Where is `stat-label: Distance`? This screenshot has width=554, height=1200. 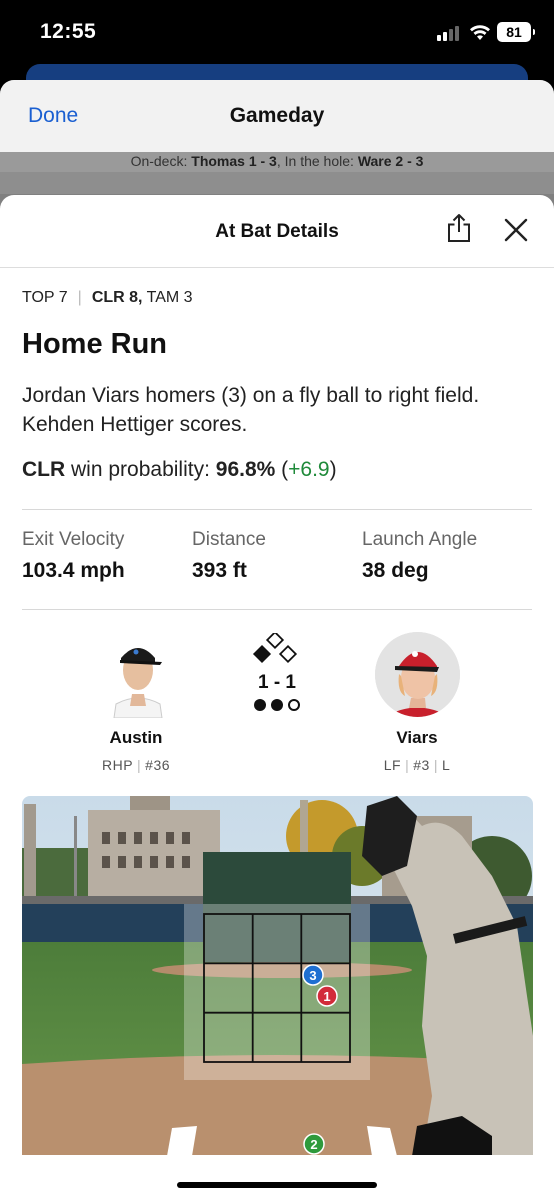 stat-label: Distance is located at coordinates (229, 539).